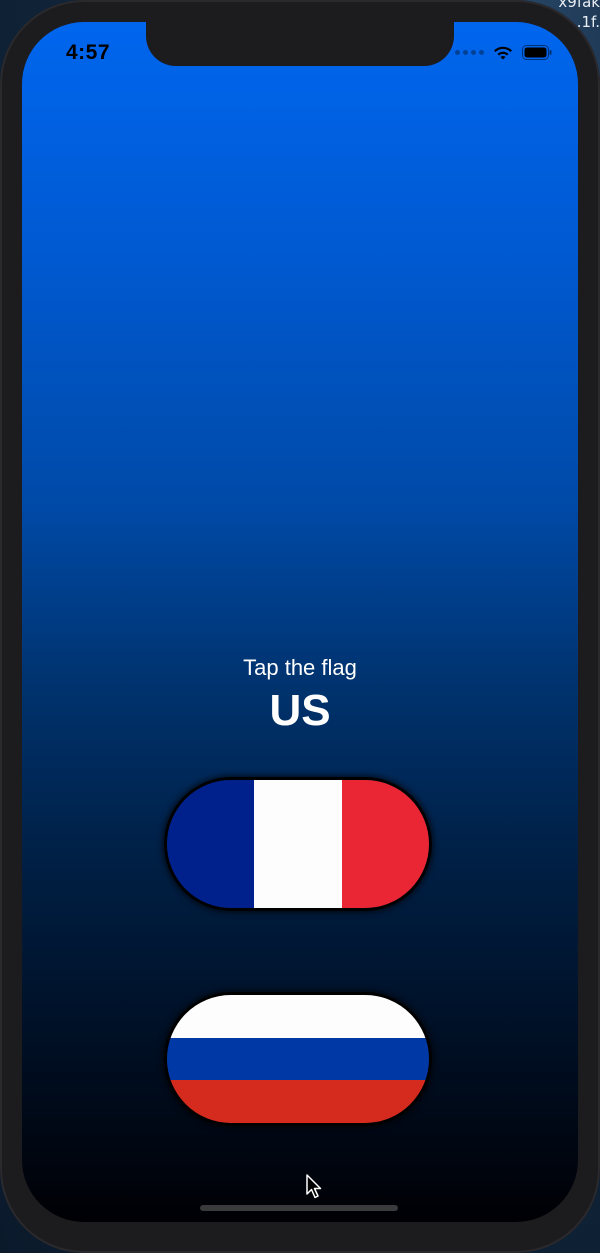  What do you see at coordinates (88, 52) in the screenshot?
I see `status-time: 4:57` at bounding box center [88, 52].